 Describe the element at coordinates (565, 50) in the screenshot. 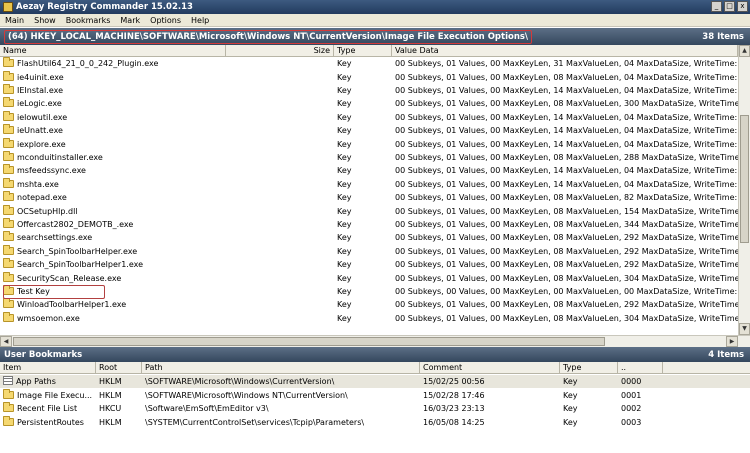

I see `column-value-data: Value Data` at that location.